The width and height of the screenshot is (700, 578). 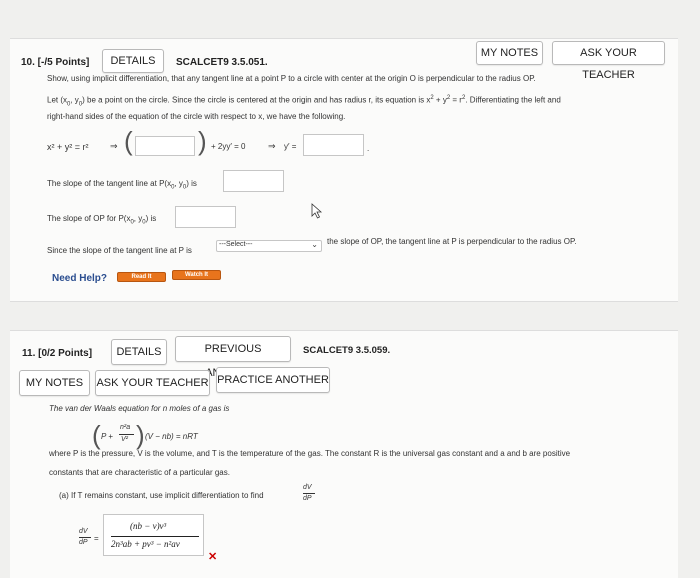 I want to click on q10-slope-tangent-input, so click(x=253, y=181).